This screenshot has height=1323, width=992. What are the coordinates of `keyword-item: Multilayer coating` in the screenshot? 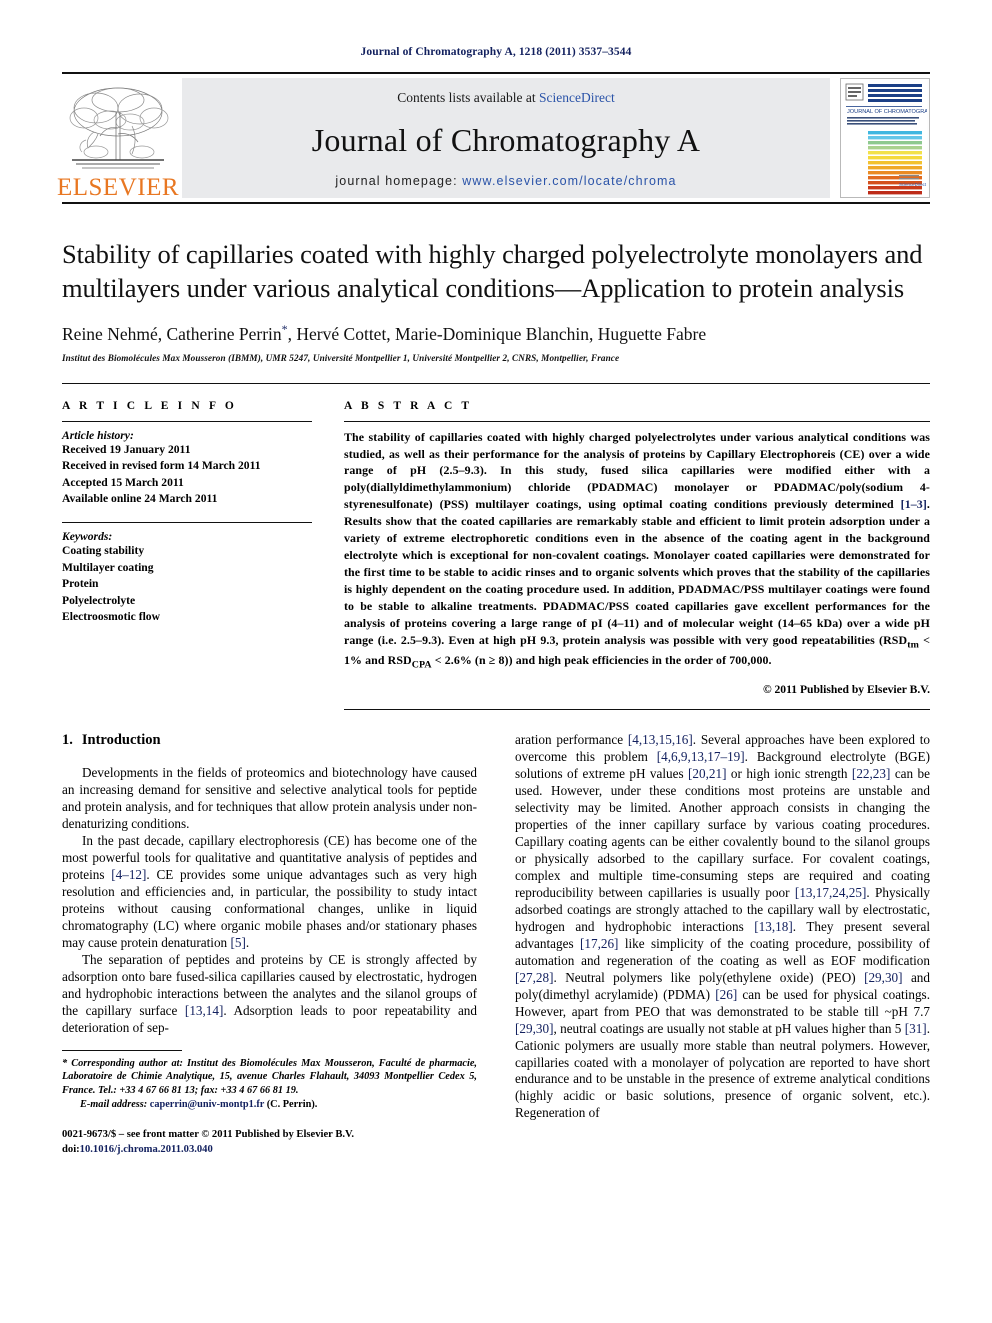 It's located at (108, 567).